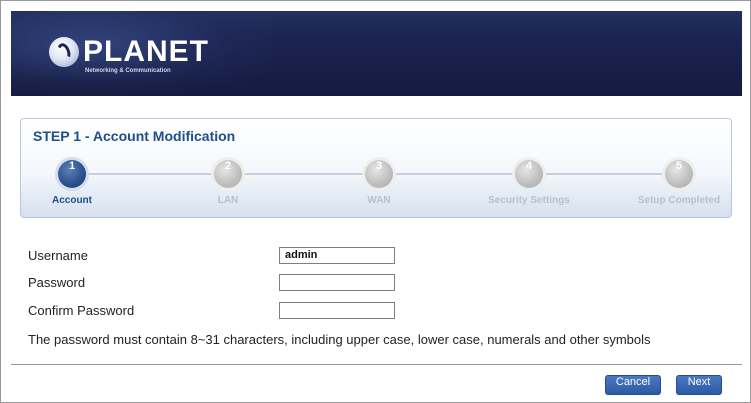  I want to click on step-2-label: LAN, so click(228, 200).